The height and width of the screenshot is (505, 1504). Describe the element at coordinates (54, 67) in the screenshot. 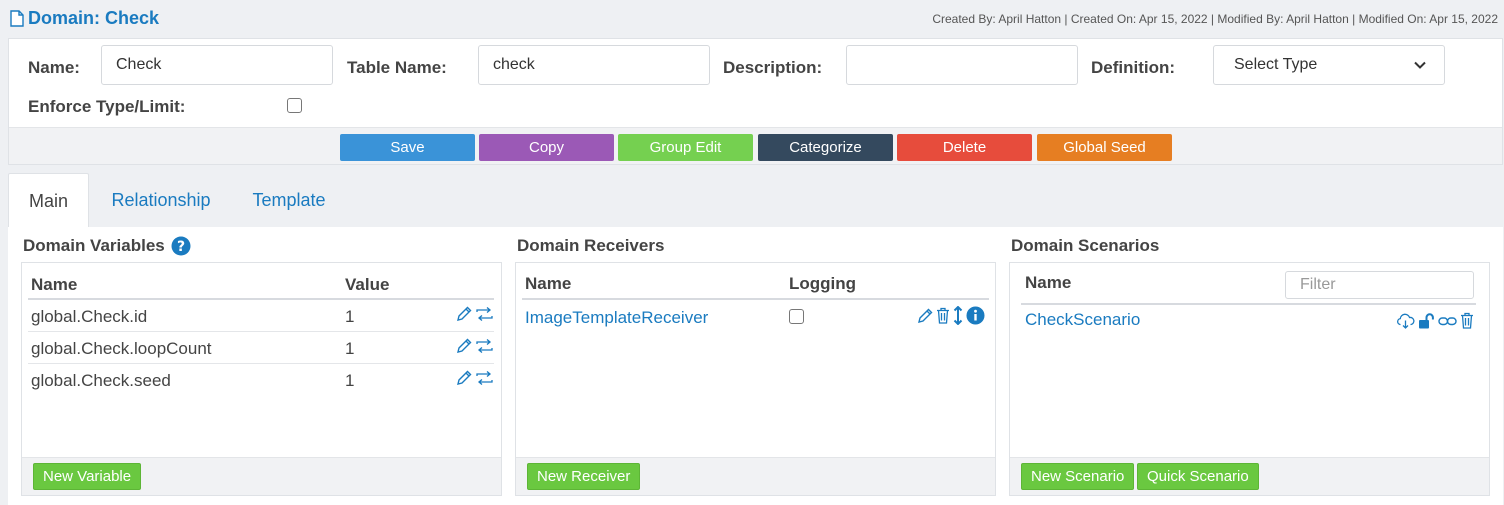

I see `name-label: Name:` at that location.